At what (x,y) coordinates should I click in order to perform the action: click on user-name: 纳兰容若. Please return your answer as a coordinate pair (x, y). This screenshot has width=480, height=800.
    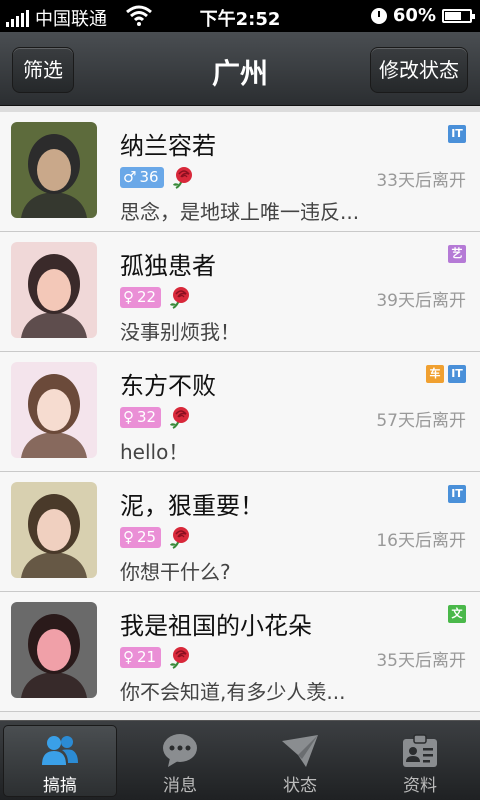
    Looking at the image, I should click on (168, 146).